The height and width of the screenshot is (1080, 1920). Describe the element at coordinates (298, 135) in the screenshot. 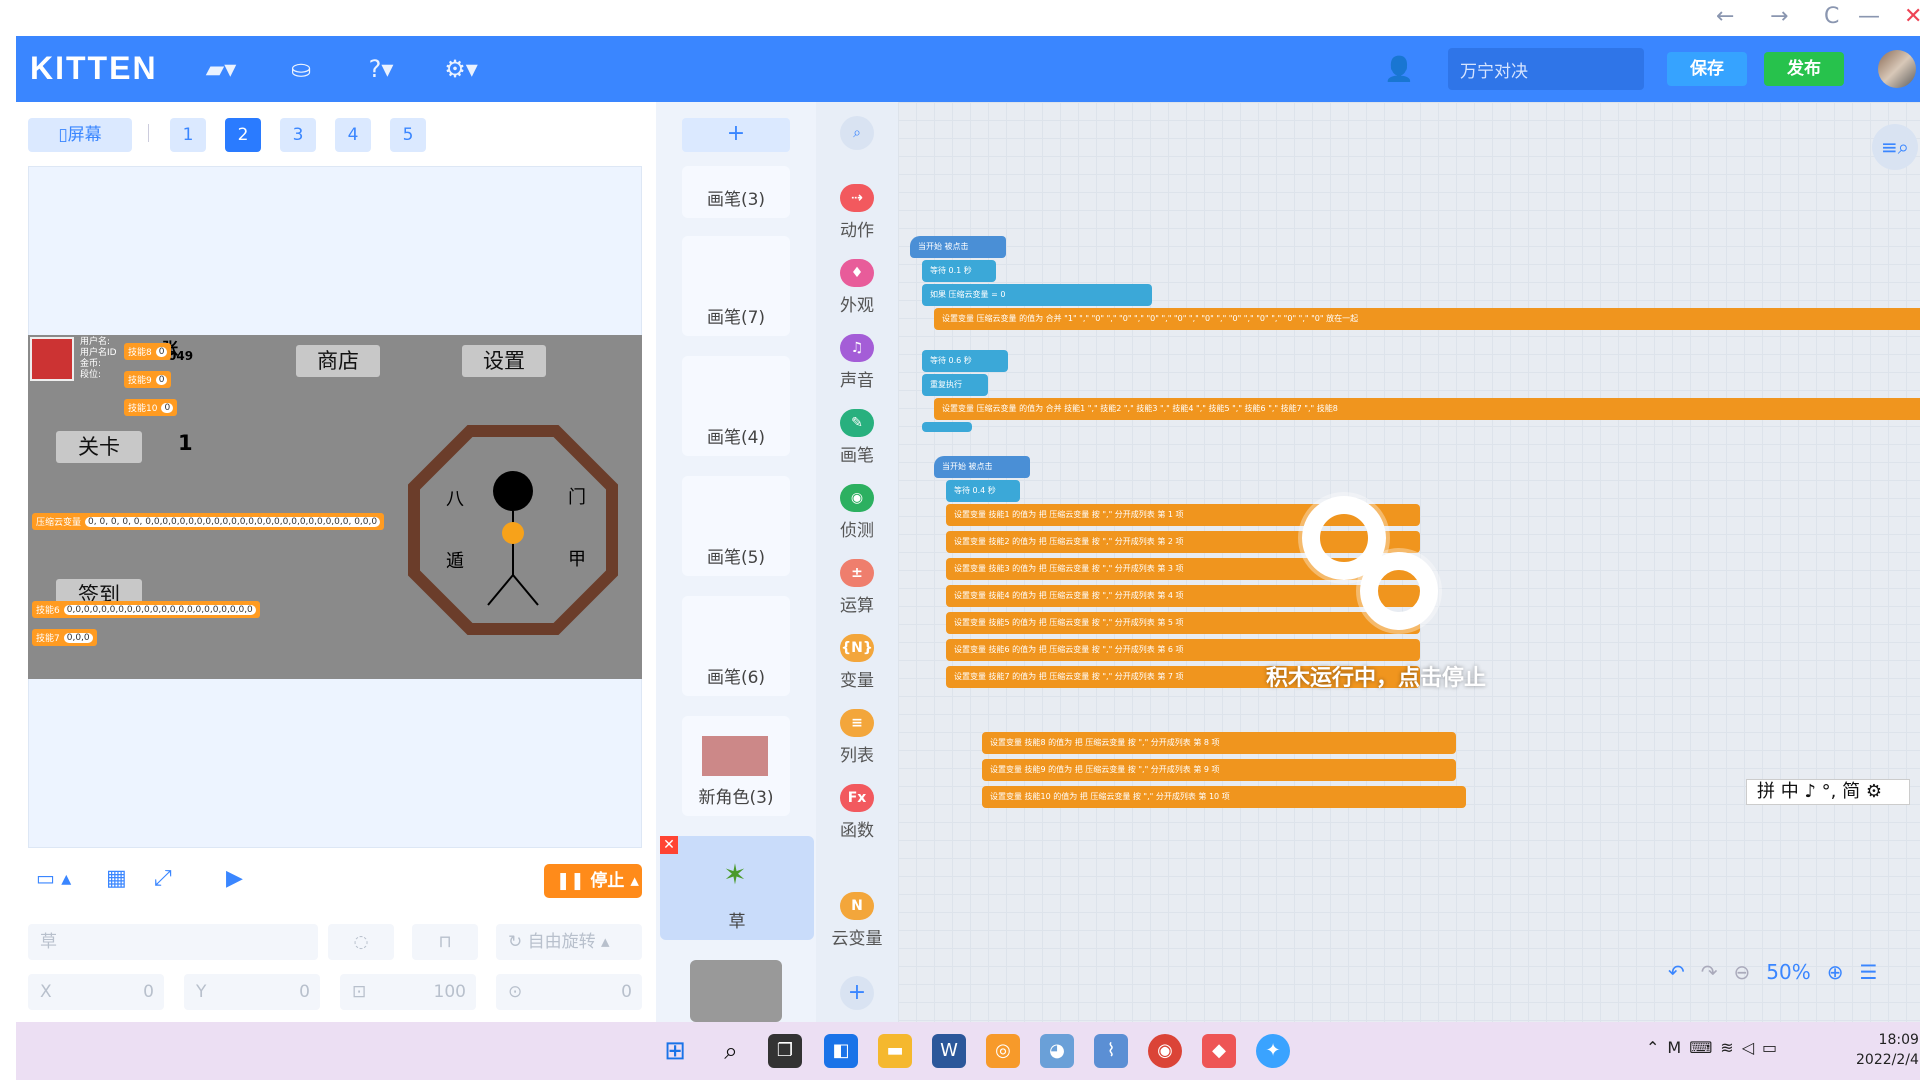

I see `page-tab-3: 3` at that location.